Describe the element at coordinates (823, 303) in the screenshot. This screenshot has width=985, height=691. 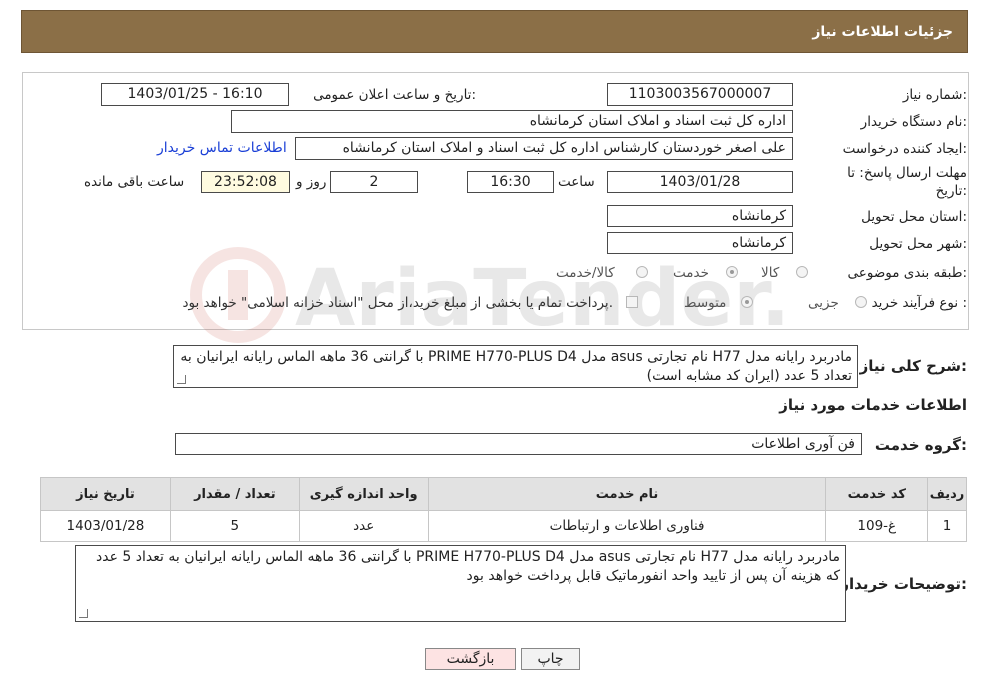
I see `purchase-minor-label: جزیی` at that location.